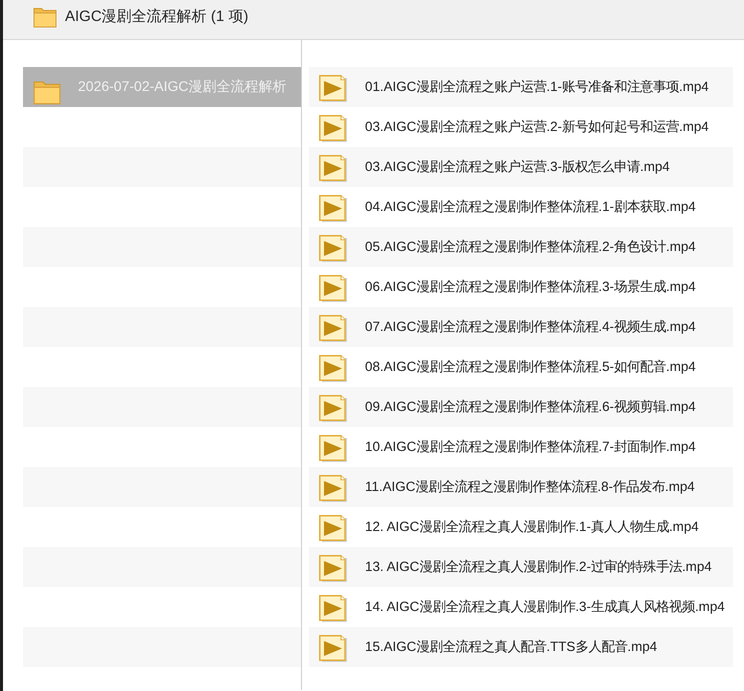 This screenshot has height=691, width=744. Describe the element at coordinates (521, 287) in the screenshot. I see `video-file-item: 06.AIGC漫剧全流程之漫剧制作整体流程.3-场景生成.mp4` at that location.